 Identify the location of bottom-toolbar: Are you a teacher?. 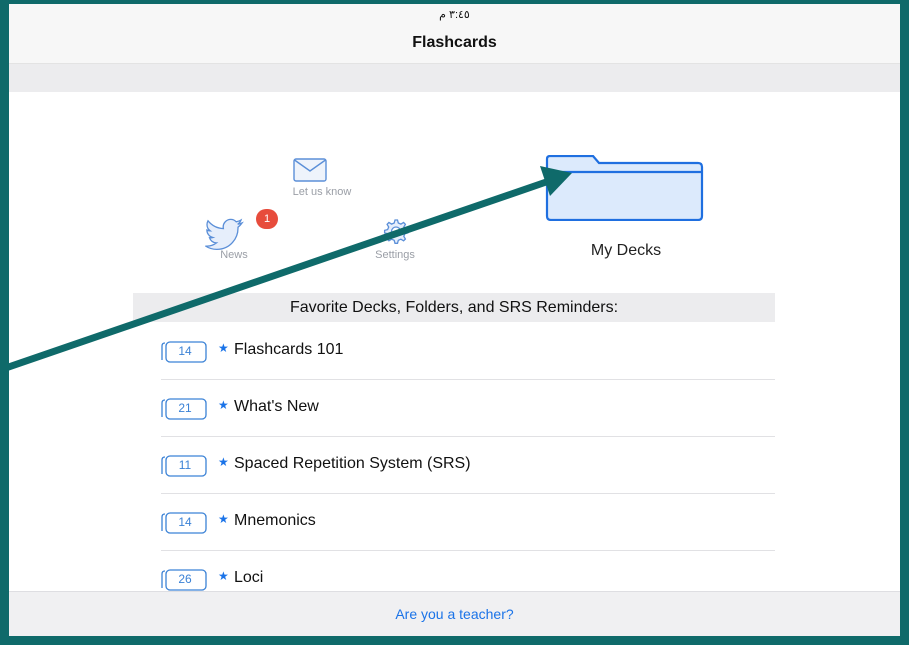
(454, 613).